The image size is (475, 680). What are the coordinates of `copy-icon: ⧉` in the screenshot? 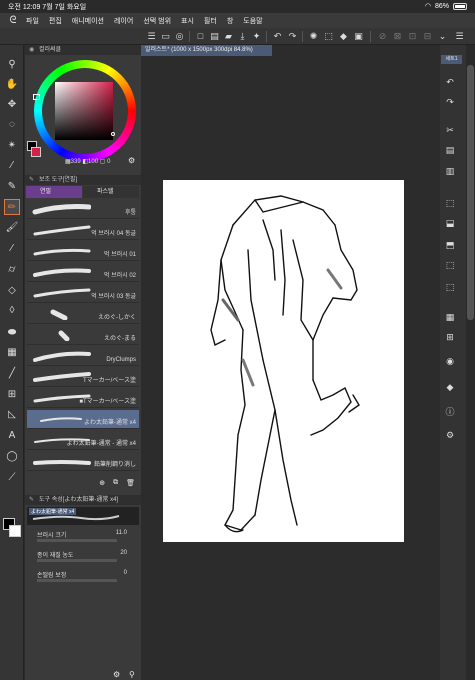 It's located at (115, 485).